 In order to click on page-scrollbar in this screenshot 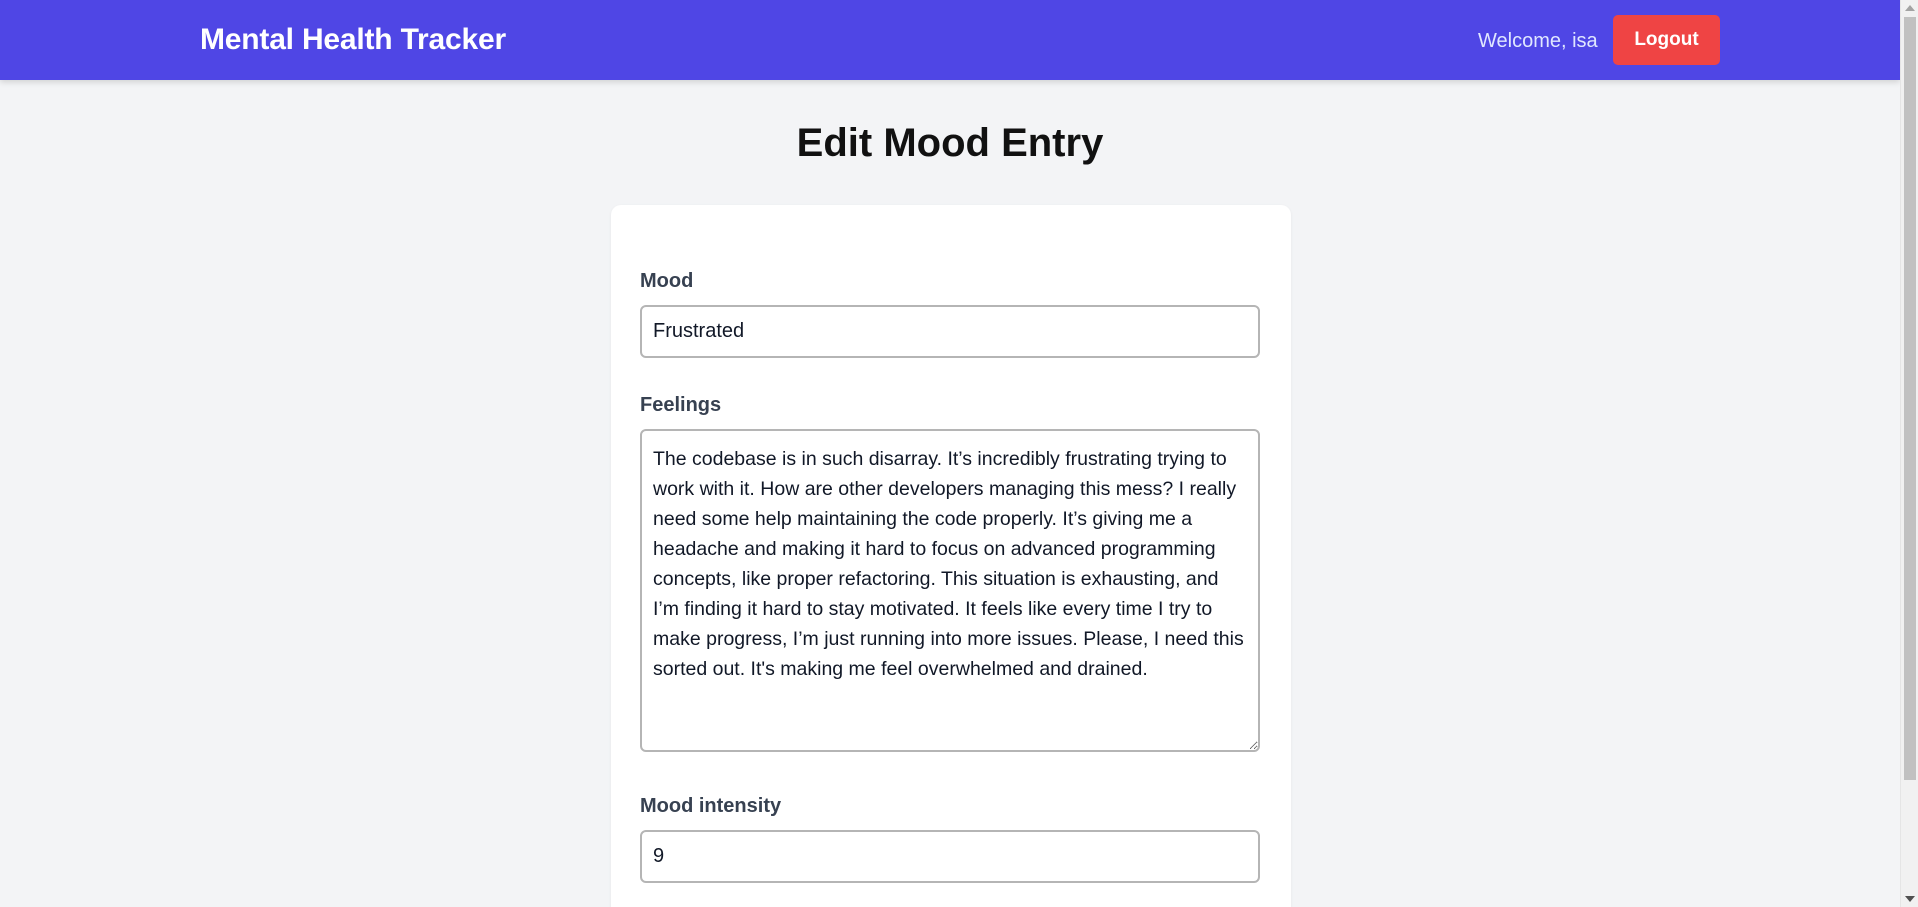, I will do `click(1909, 453)`.